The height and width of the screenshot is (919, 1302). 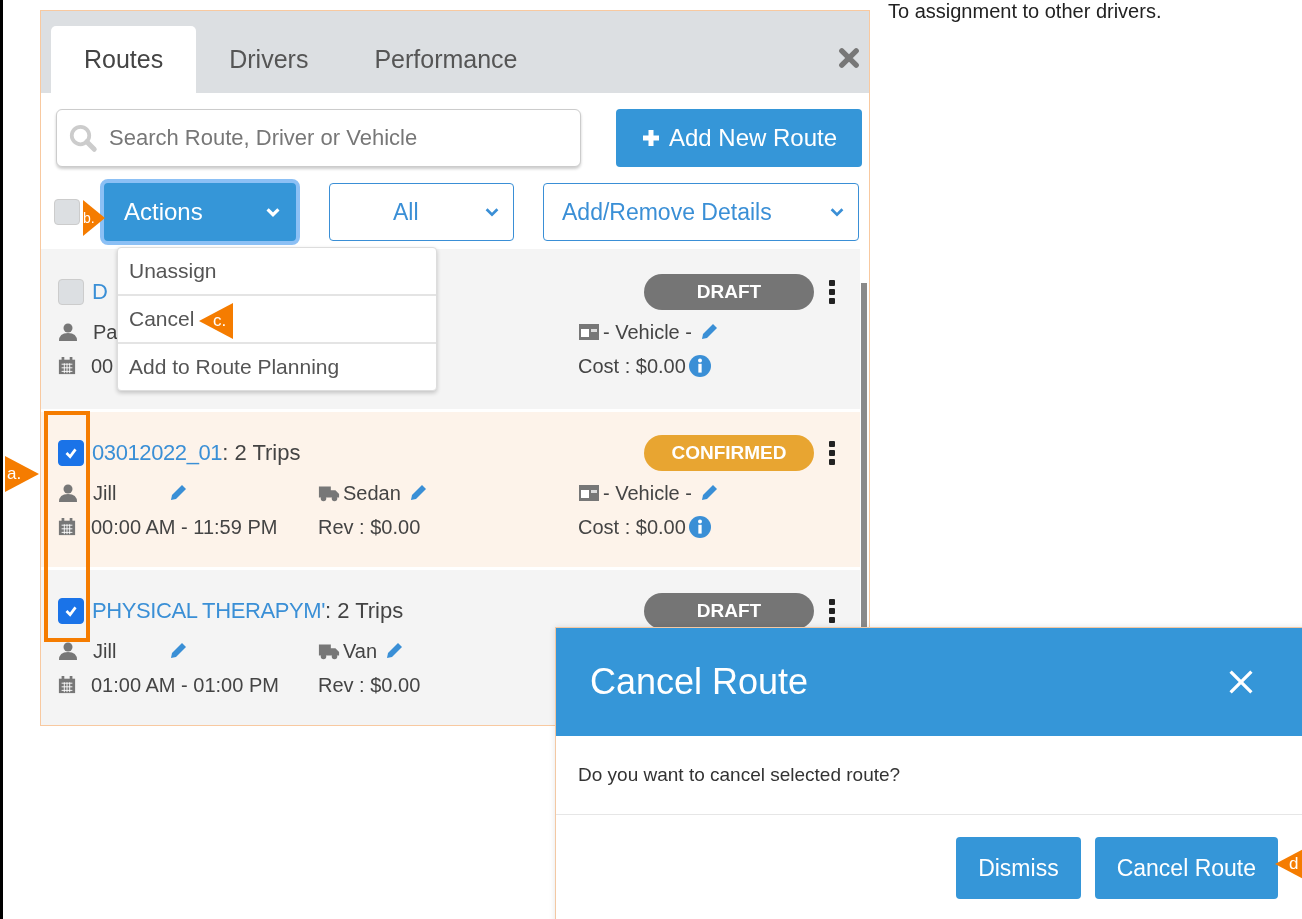 I want to click on time-range: 01:00 AM - 01:00 PM, so click(x=185, y=685).